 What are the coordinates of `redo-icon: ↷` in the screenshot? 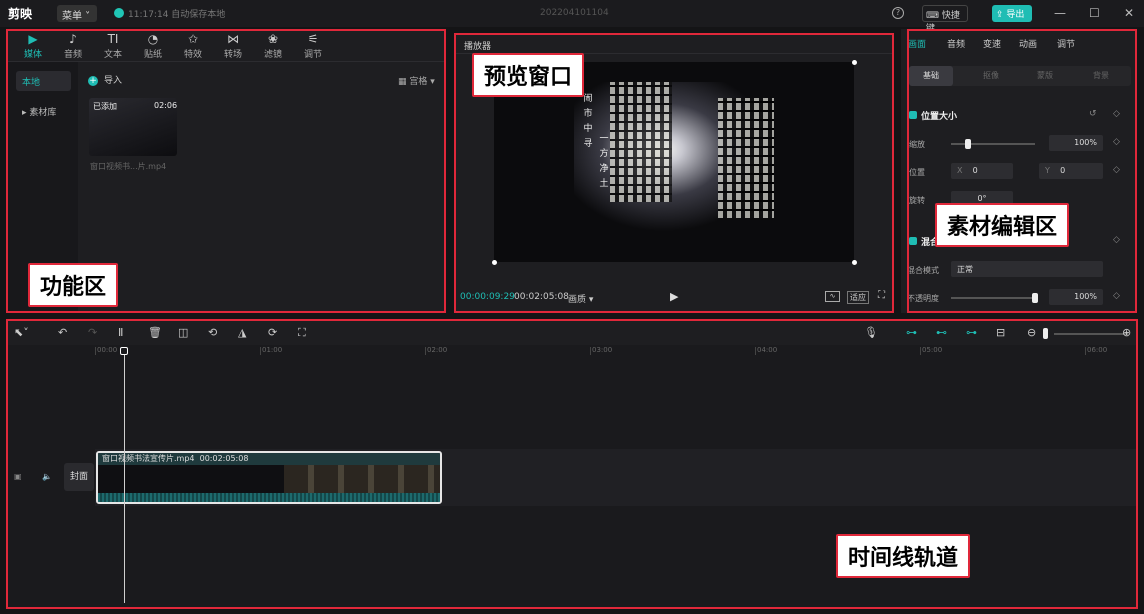 It's located at (92, 332).